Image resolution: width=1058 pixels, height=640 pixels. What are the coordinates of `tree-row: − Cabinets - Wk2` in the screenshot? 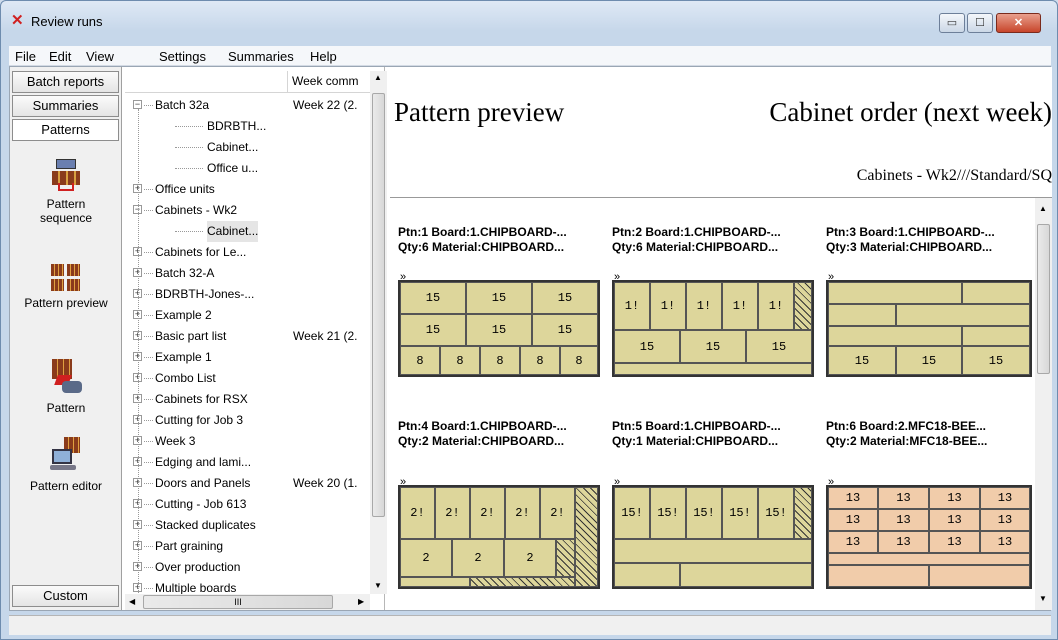 It's located at (247, 210).